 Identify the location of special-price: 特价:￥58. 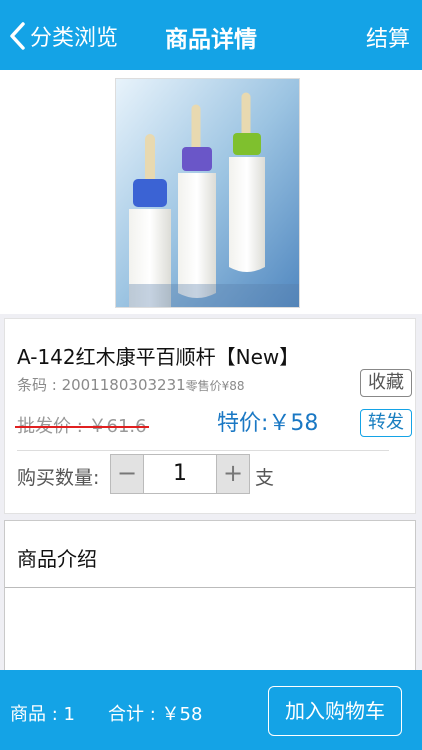
(268, 423).